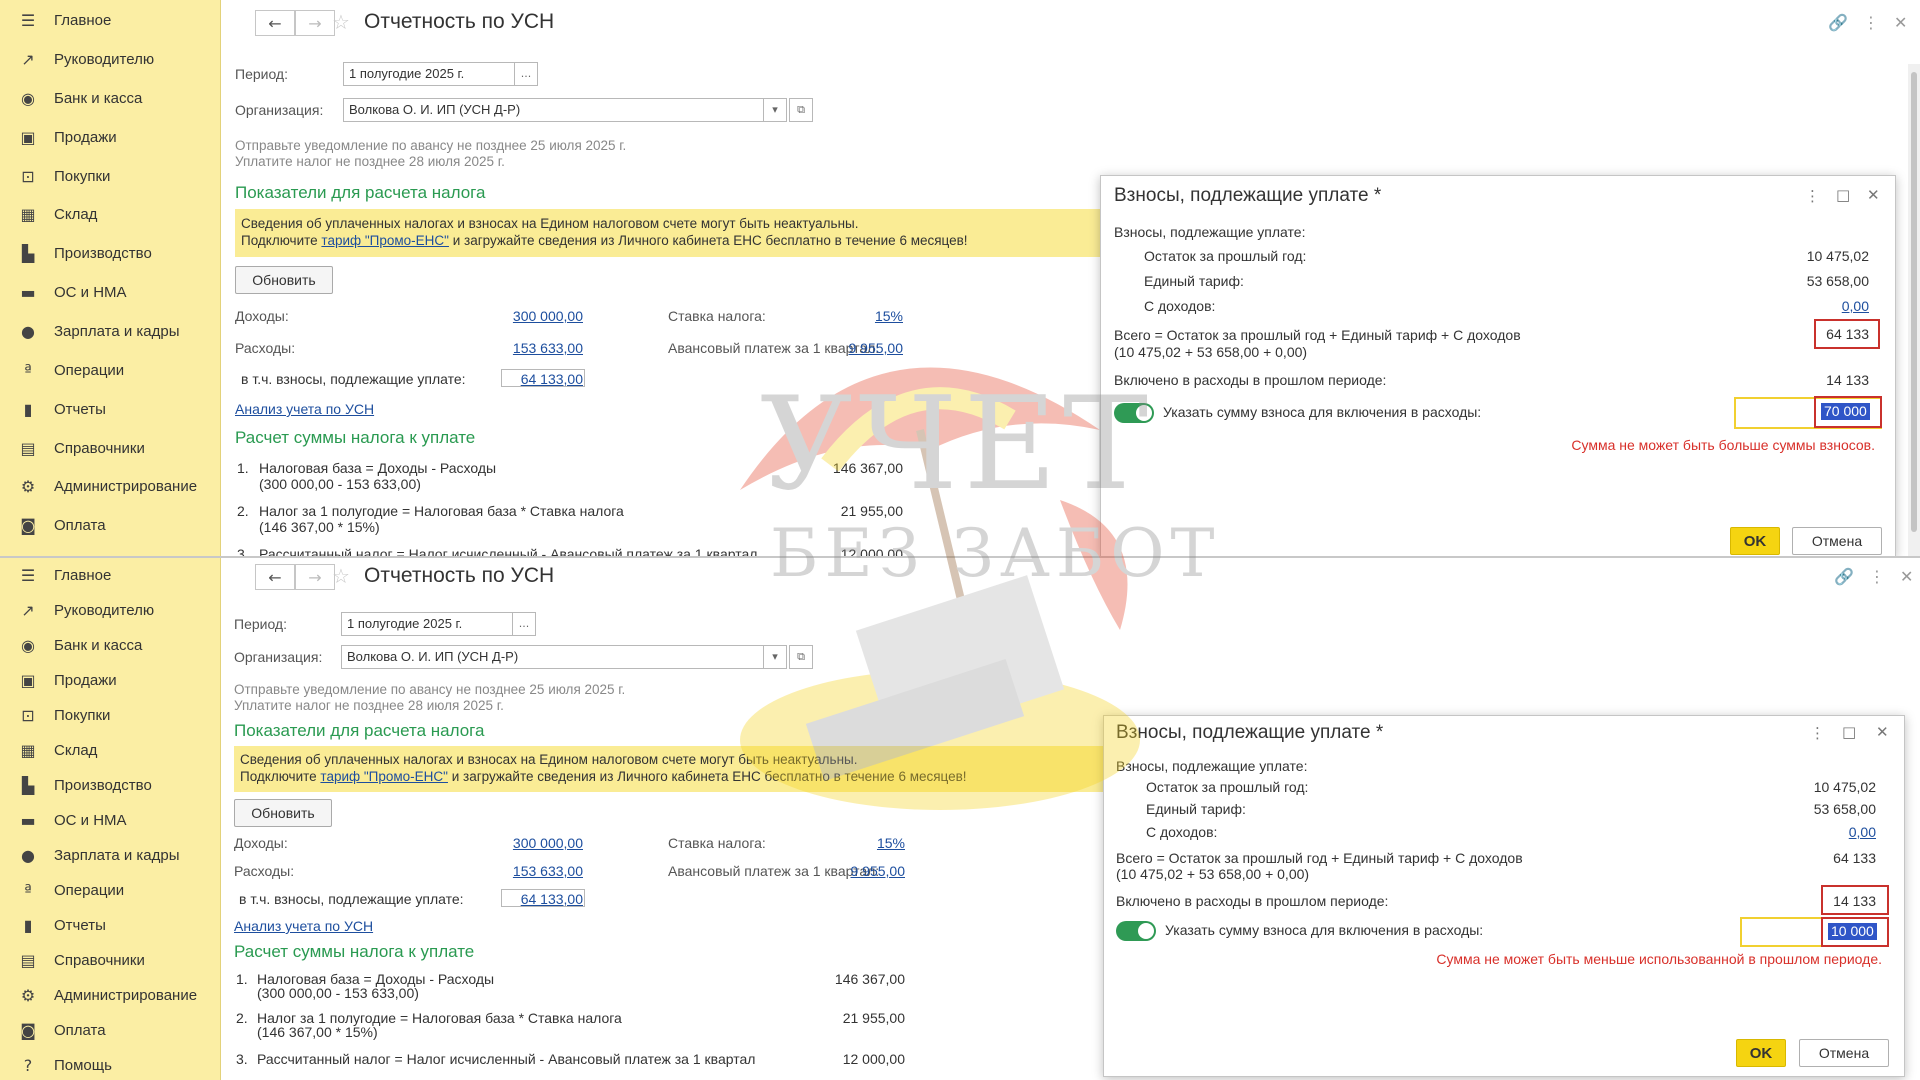 This screenshot has height=1080, width=1920. I want to click on sidebar-item-label: Продажи, so click(85, 680).